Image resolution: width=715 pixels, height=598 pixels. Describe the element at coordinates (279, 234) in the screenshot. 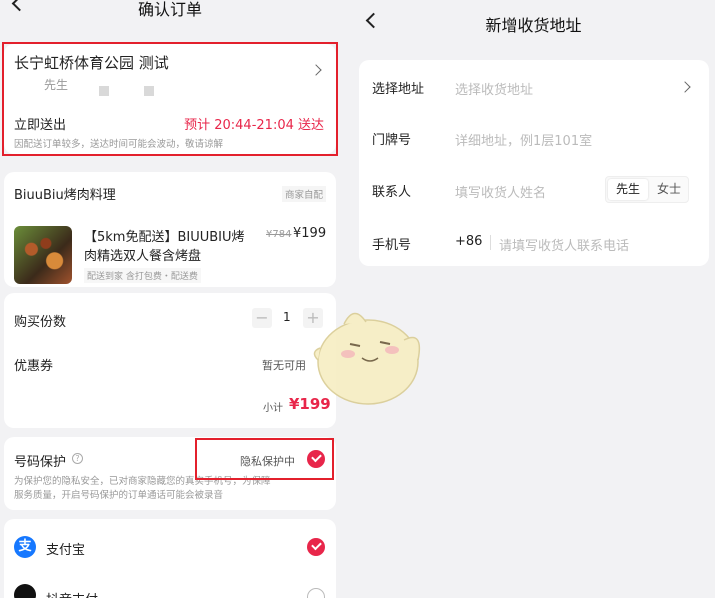

I see `product-original-price: ¥784` at that location.